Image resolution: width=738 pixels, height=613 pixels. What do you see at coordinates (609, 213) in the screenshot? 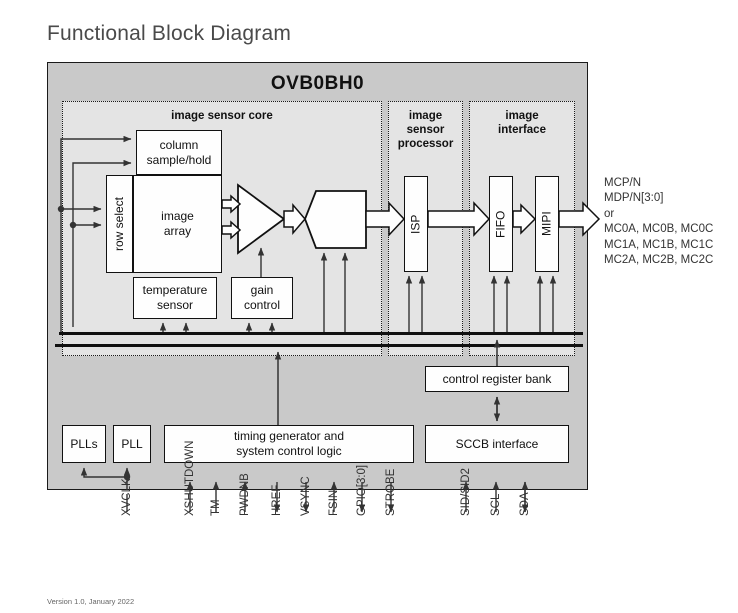
I see `output-line: or` at bounding box center [609, 213].